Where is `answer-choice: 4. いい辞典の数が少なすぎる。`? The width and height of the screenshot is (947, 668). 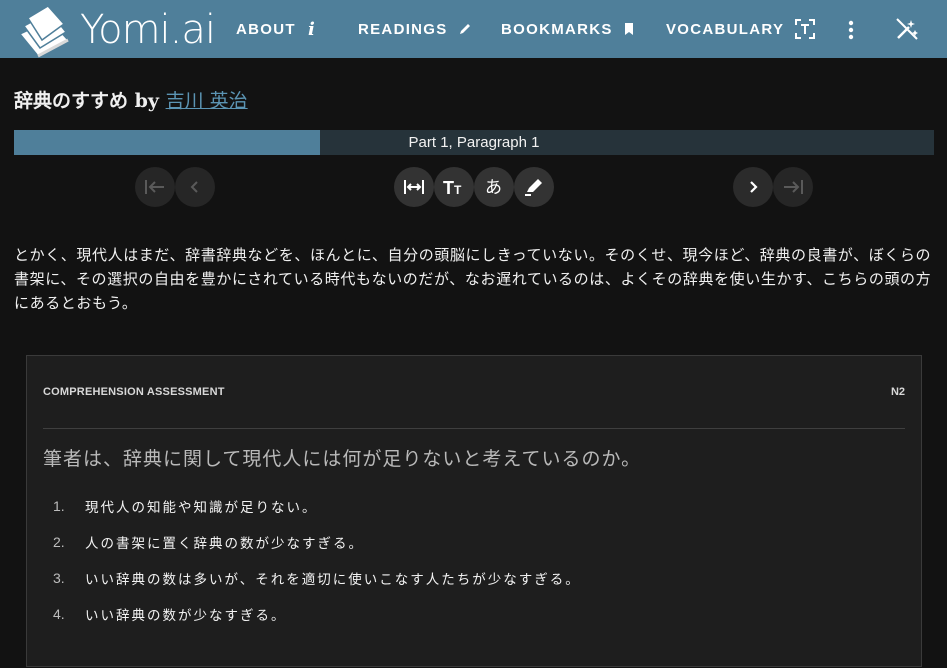 answer-choice: 4. いい辞典の数が少なすぎる。 is located at coordinates (170, 614).